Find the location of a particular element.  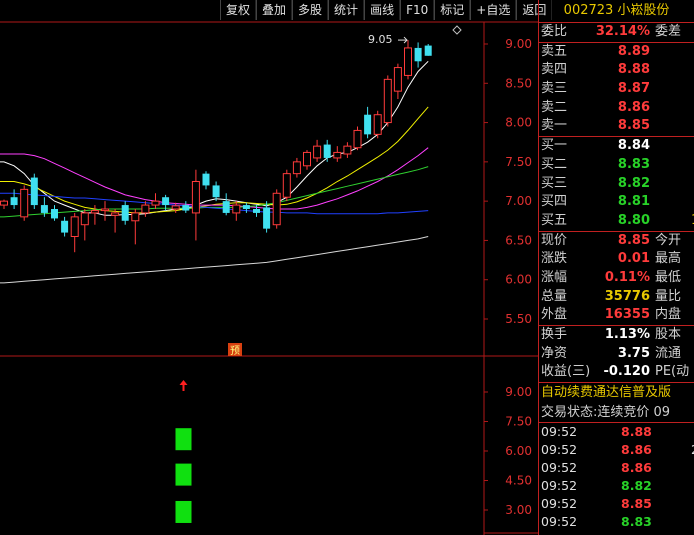

buy-row: 买五8.801 is located at coordinates (616, 221).